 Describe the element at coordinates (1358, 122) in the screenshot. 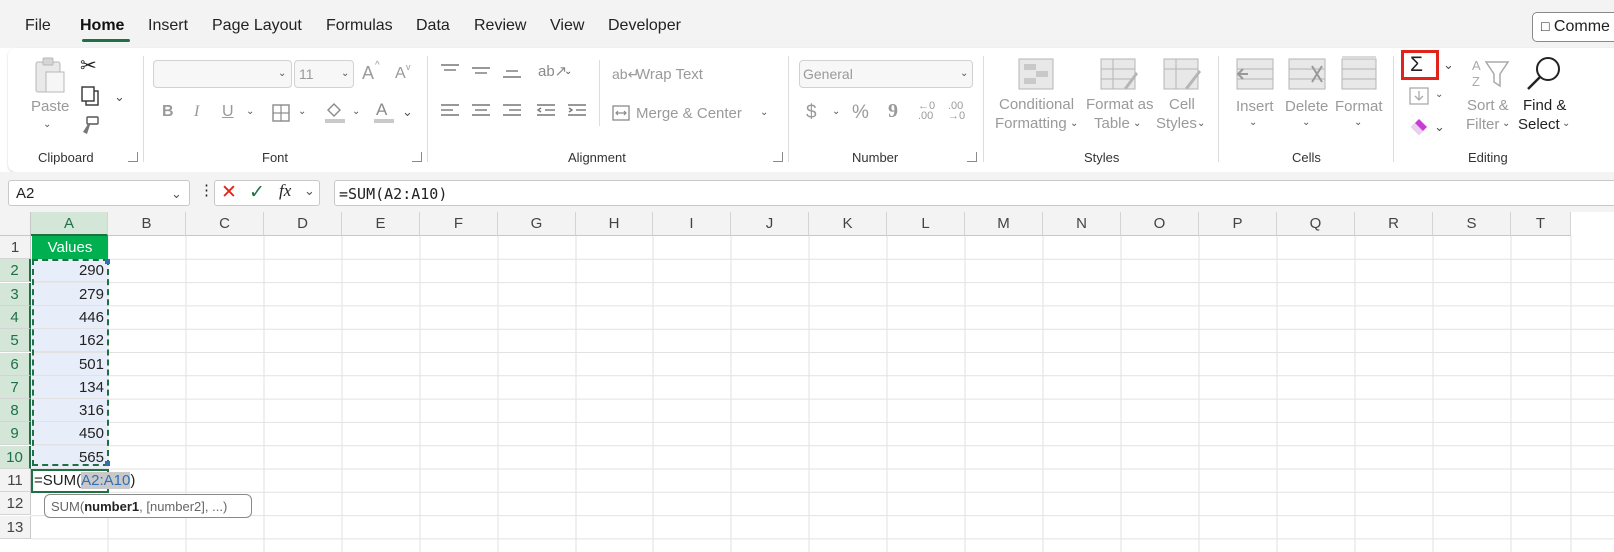

I see `format-cells-dropdown-icon: ⌄` at that location.